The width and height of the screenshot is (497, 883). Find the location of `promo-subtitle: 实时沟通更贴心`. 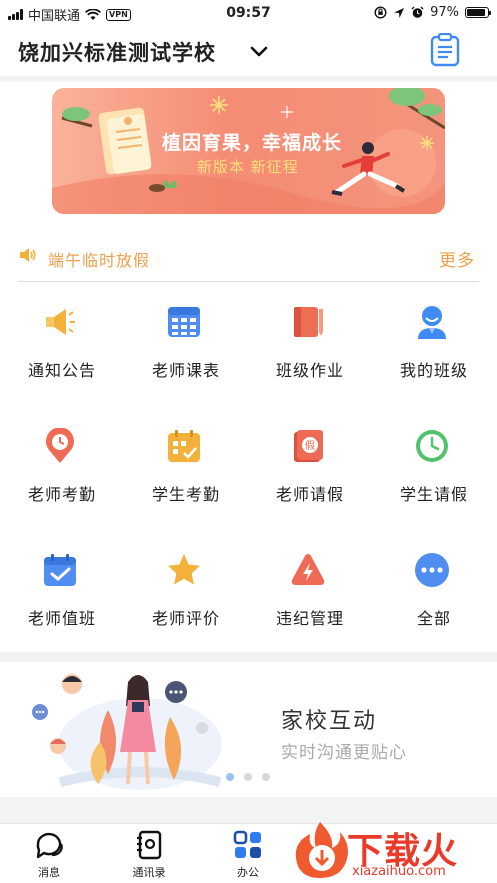

promo-subtitle: 实时沟通更贴心 is located at coordinates (344, 753).